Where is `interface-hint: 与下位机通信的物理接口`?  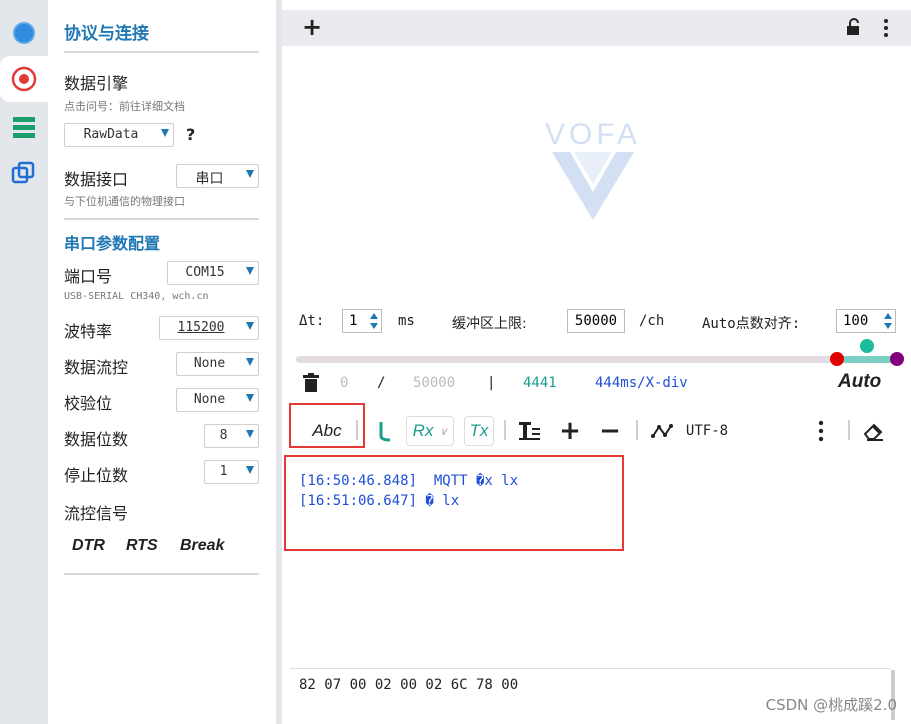
interface-hint: 与下位机通信的物理接口 is located at coordinates (124, 201).